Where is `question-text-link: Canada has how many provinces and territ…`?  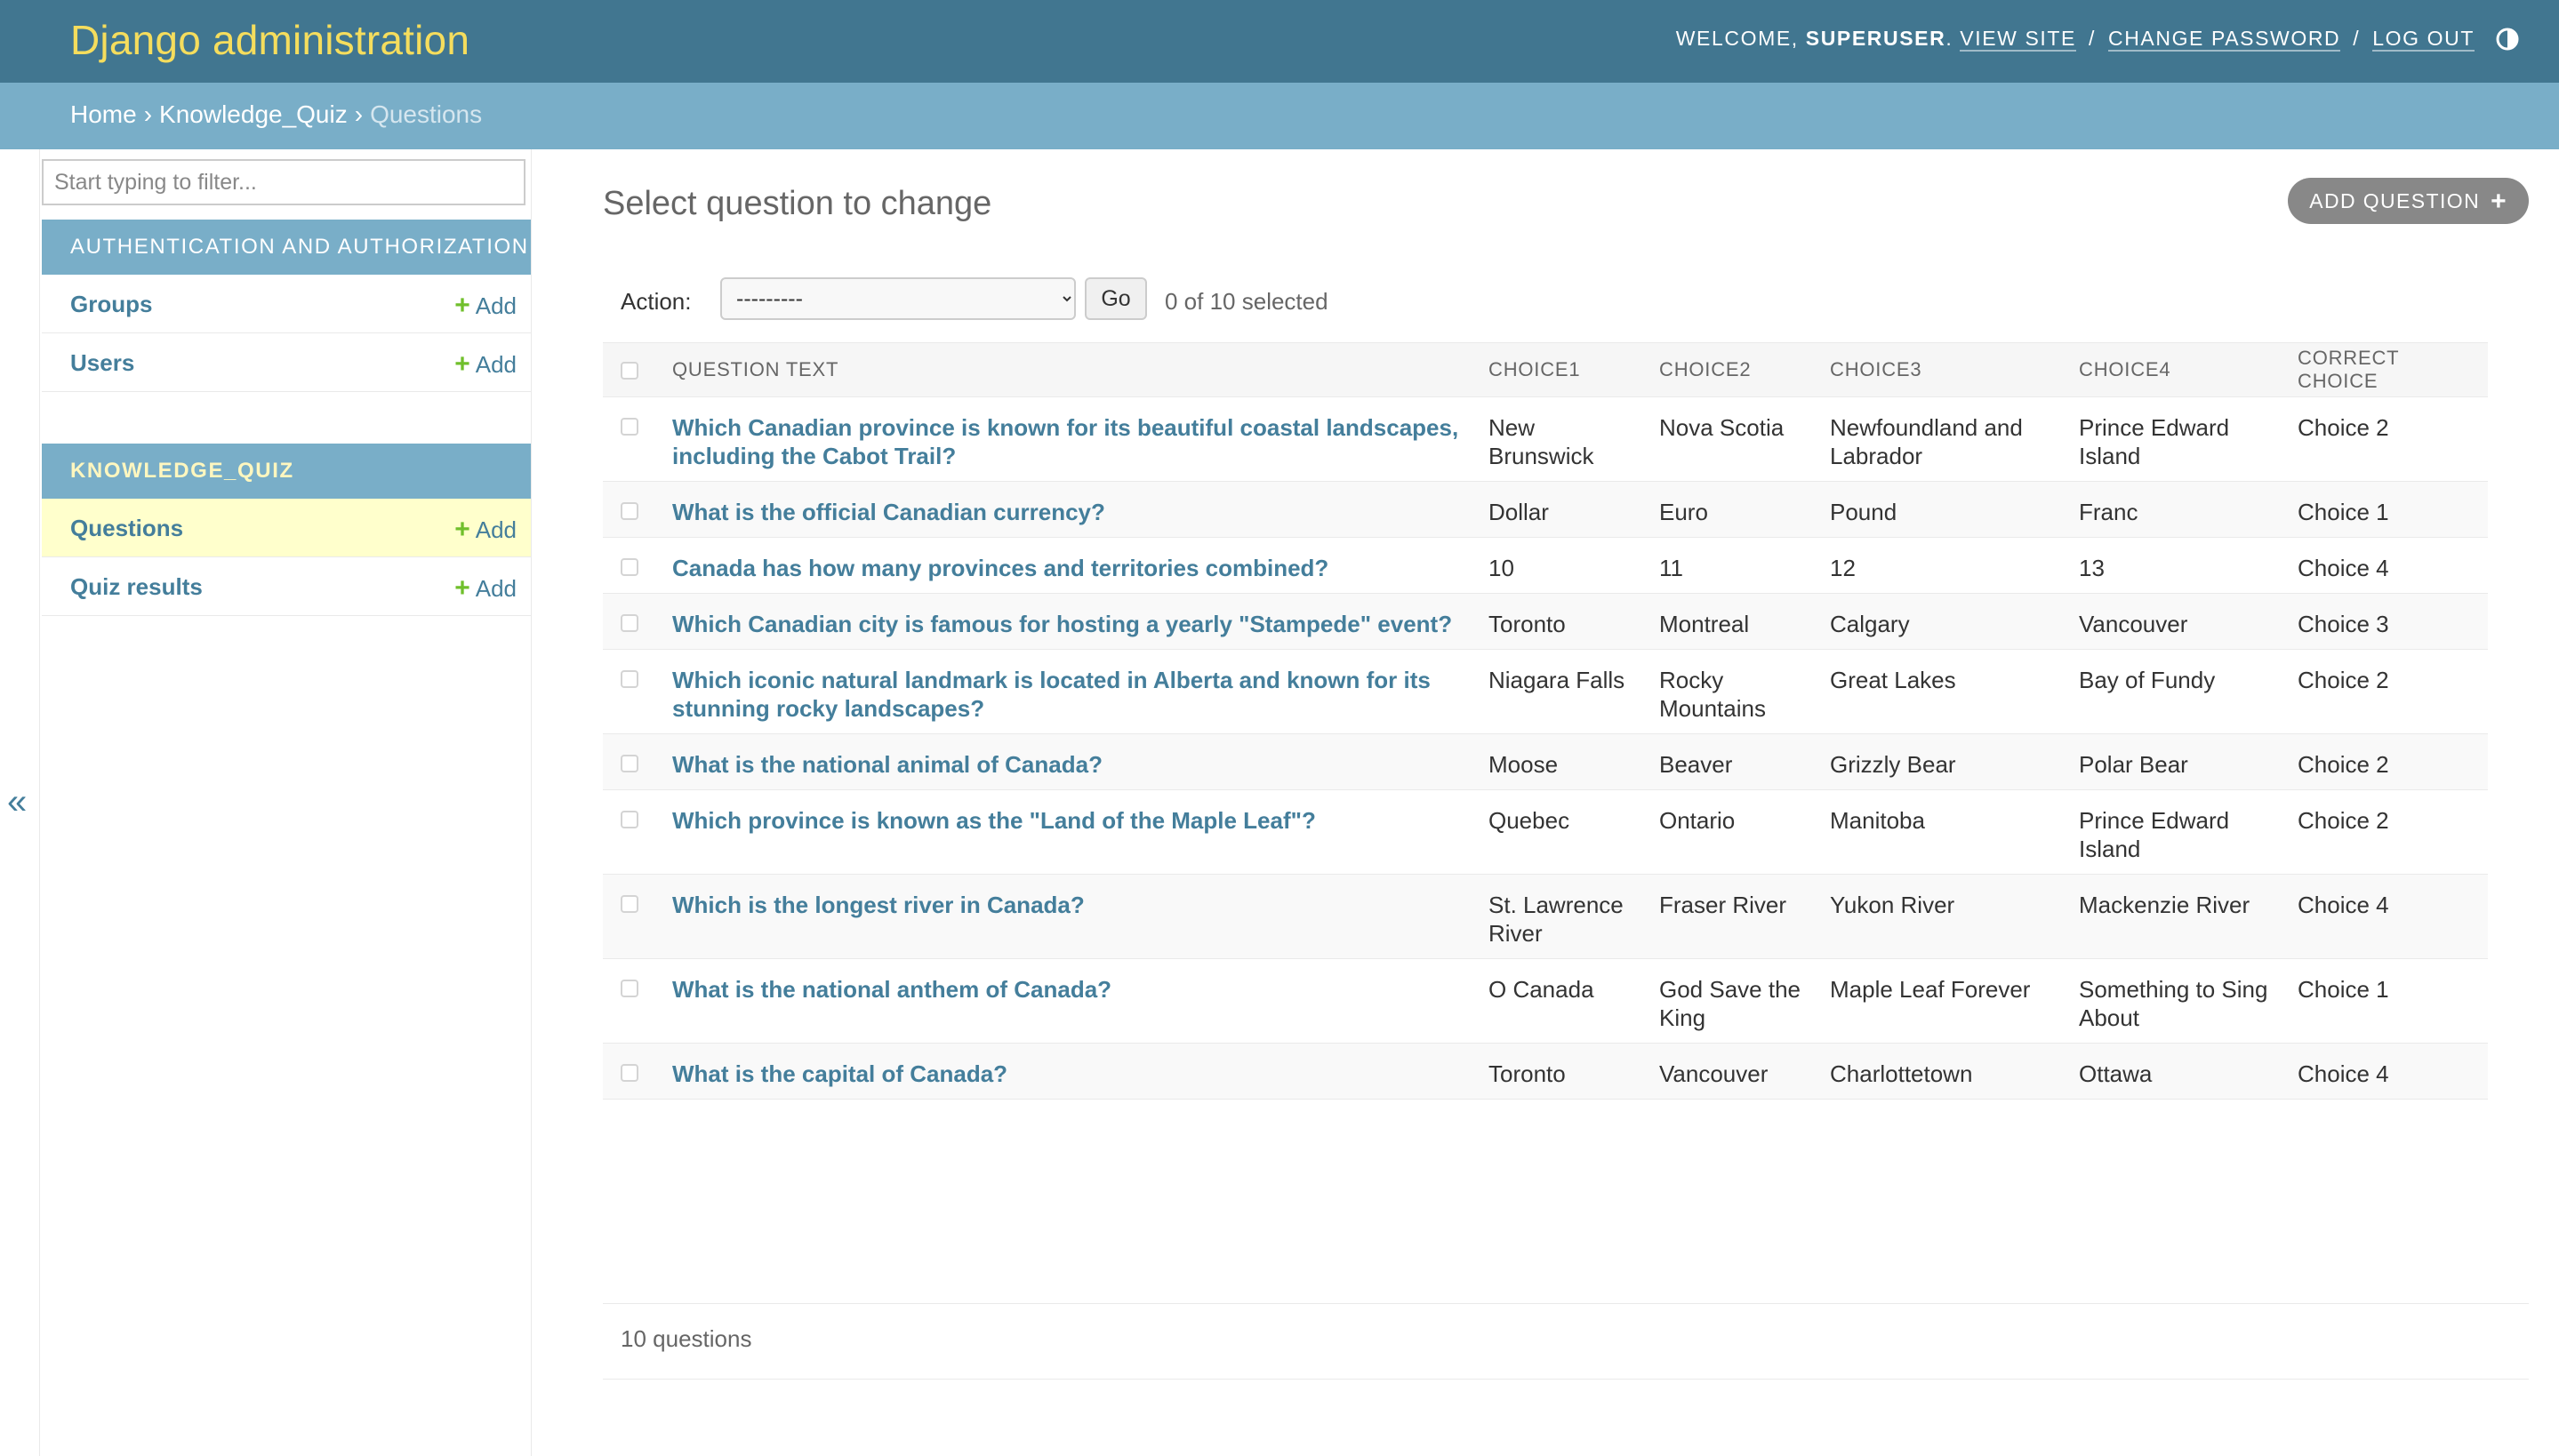
question-text-link: Canada has how many provinces and territ… is located at coordinates (1000, 568).